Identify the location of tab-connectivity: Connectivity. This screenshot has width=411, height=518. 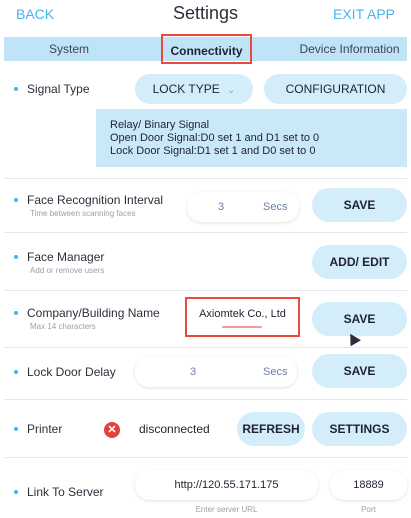
(206, 49).